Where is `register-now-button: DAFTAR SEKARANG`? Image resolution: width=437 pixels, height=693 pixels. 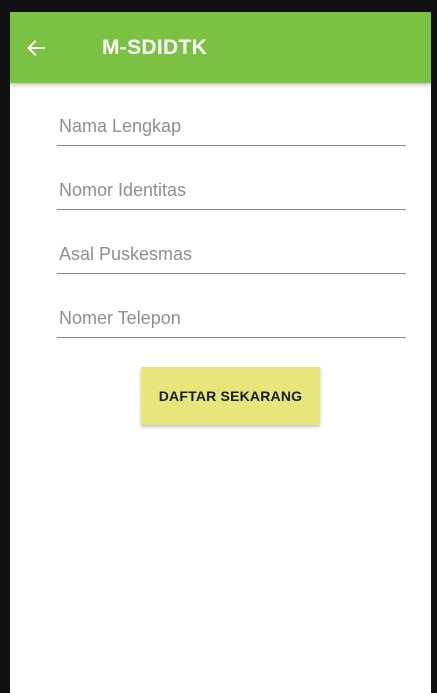
register-now-button: DAFTAR SEKARANG is located at coordinates (230, 396).